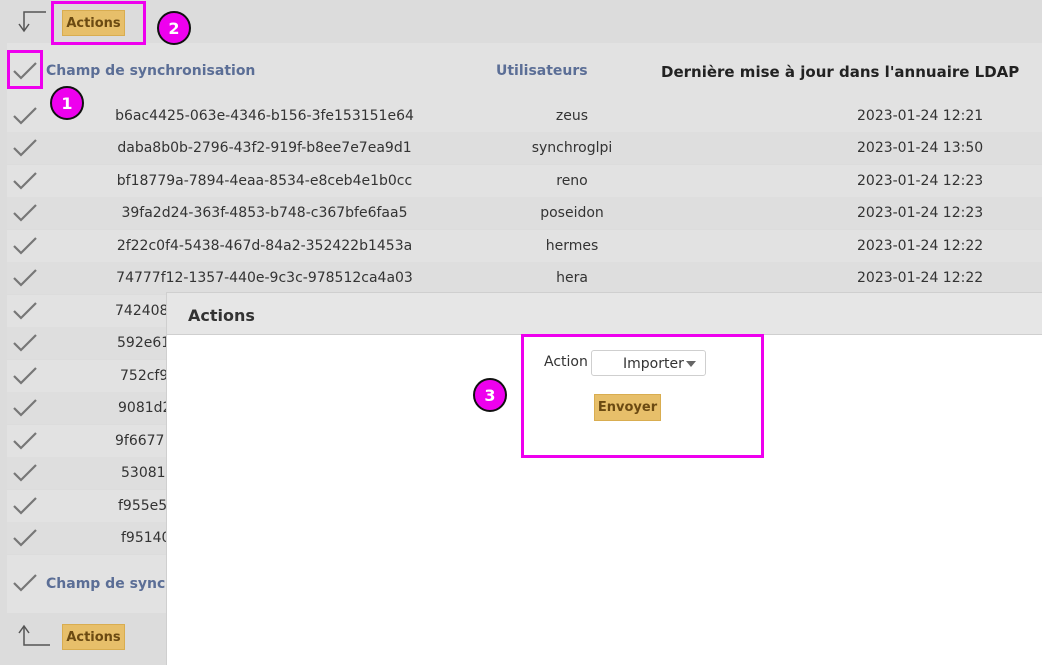 The height and width of the screenshot is (665, 1042). I want to click on dialog-header: Actions, so click(604, 314).